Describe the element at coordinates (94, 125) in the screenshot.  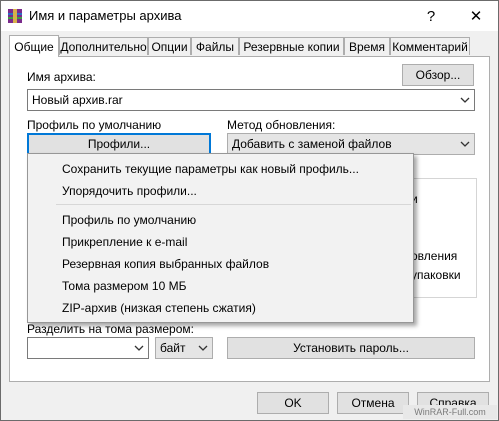
I see `default-profile-label: Профиль по умолчанию` at that location.